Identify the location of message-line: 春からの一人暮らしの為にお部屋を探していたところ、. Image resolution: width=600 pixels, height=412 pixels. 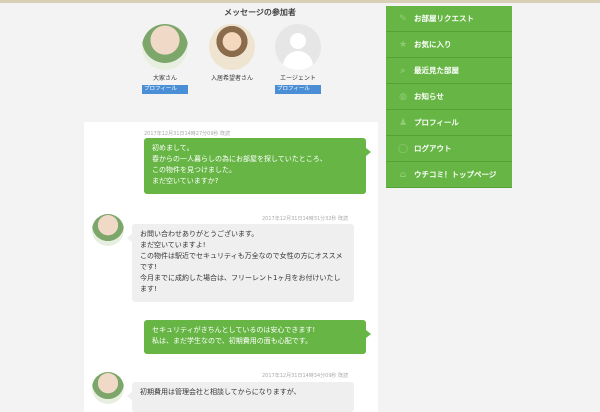
(239, 159).